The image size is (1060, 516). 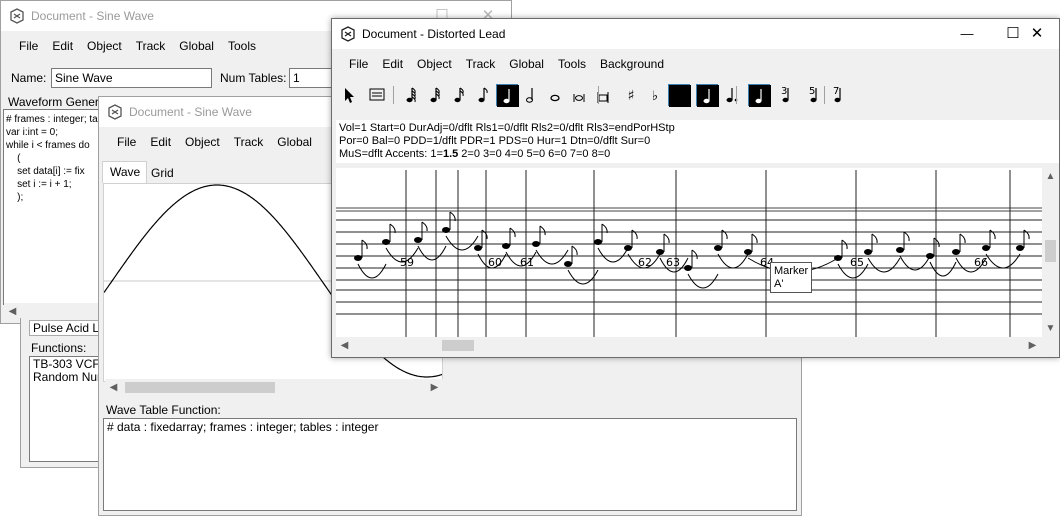 I want to click on dot-button, so click(x=731, y=95).